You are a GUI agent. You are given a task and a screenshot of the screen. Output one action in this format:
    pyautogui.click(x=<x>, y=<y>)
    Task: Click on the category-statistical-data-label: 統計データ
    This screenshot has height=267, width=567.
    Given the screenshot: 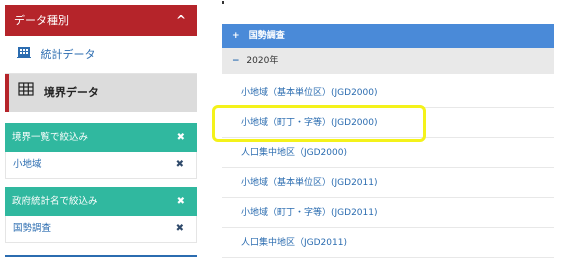 What is the action you would take?
    pyautogui.click(x=68, y=54)
    